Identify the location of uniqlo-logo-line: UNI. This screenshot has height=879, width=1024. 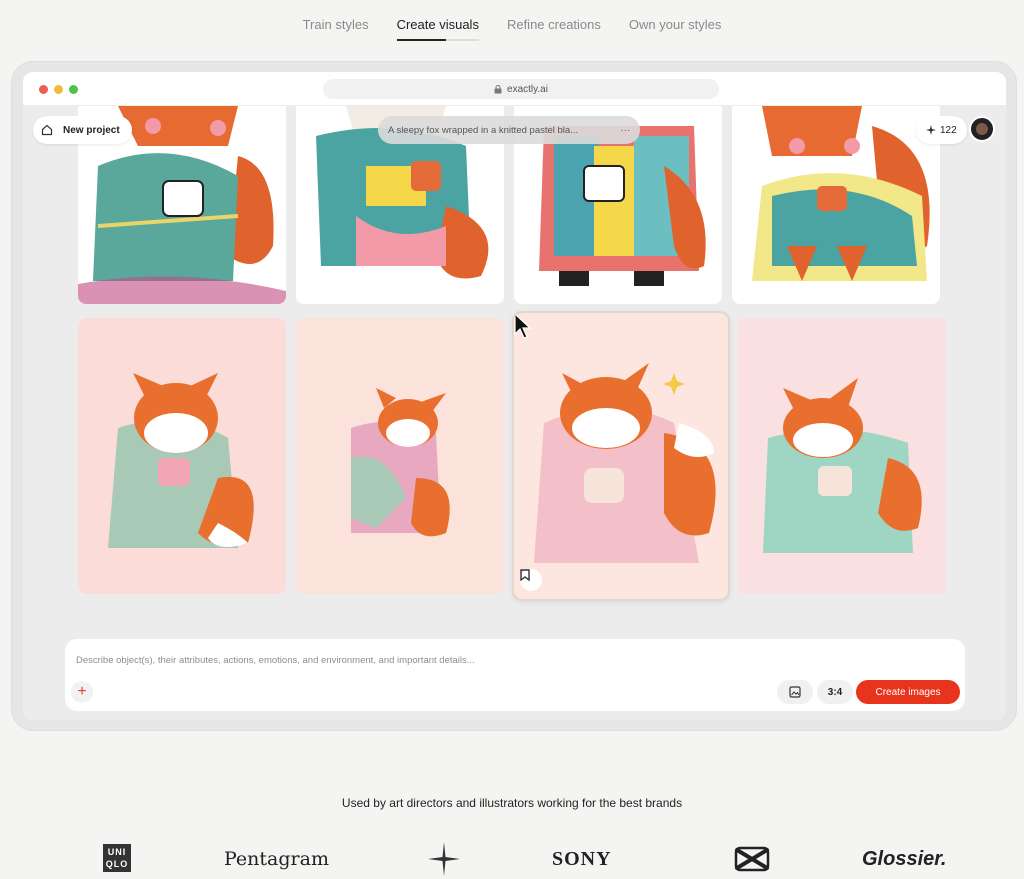
(117, 852).